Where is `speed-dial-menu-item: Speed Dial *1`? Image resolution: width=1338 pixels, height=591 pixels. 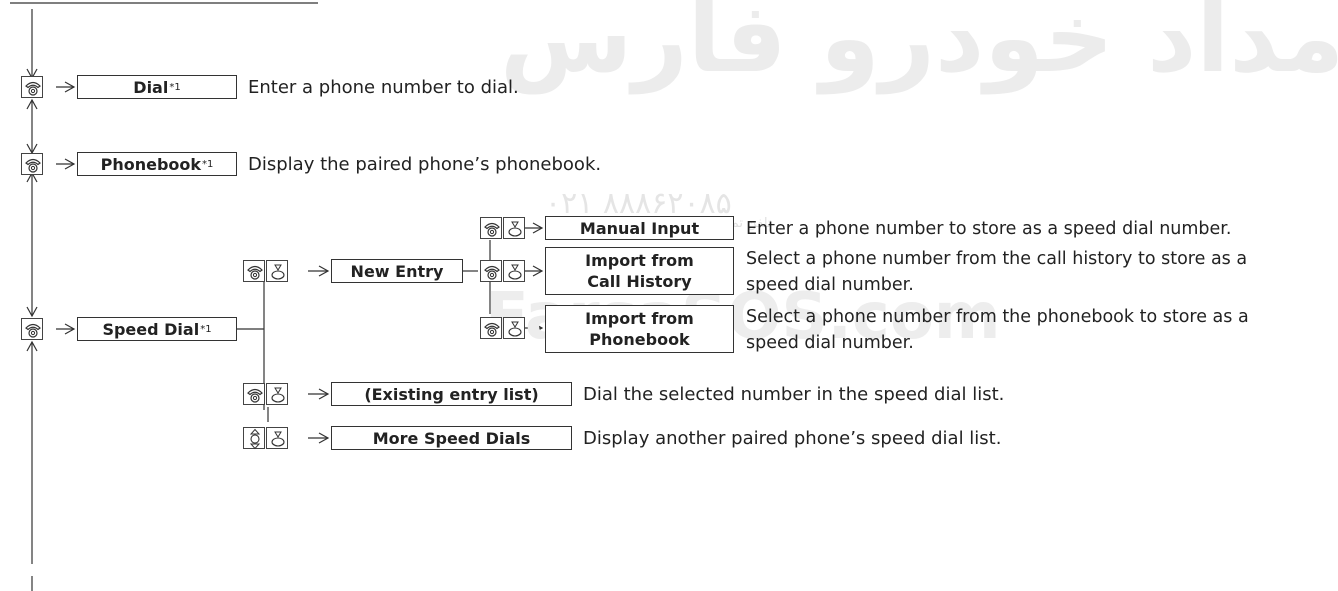 speed-dial-menu-item: Speed Dial *1 is located at coordinates (157, 329).